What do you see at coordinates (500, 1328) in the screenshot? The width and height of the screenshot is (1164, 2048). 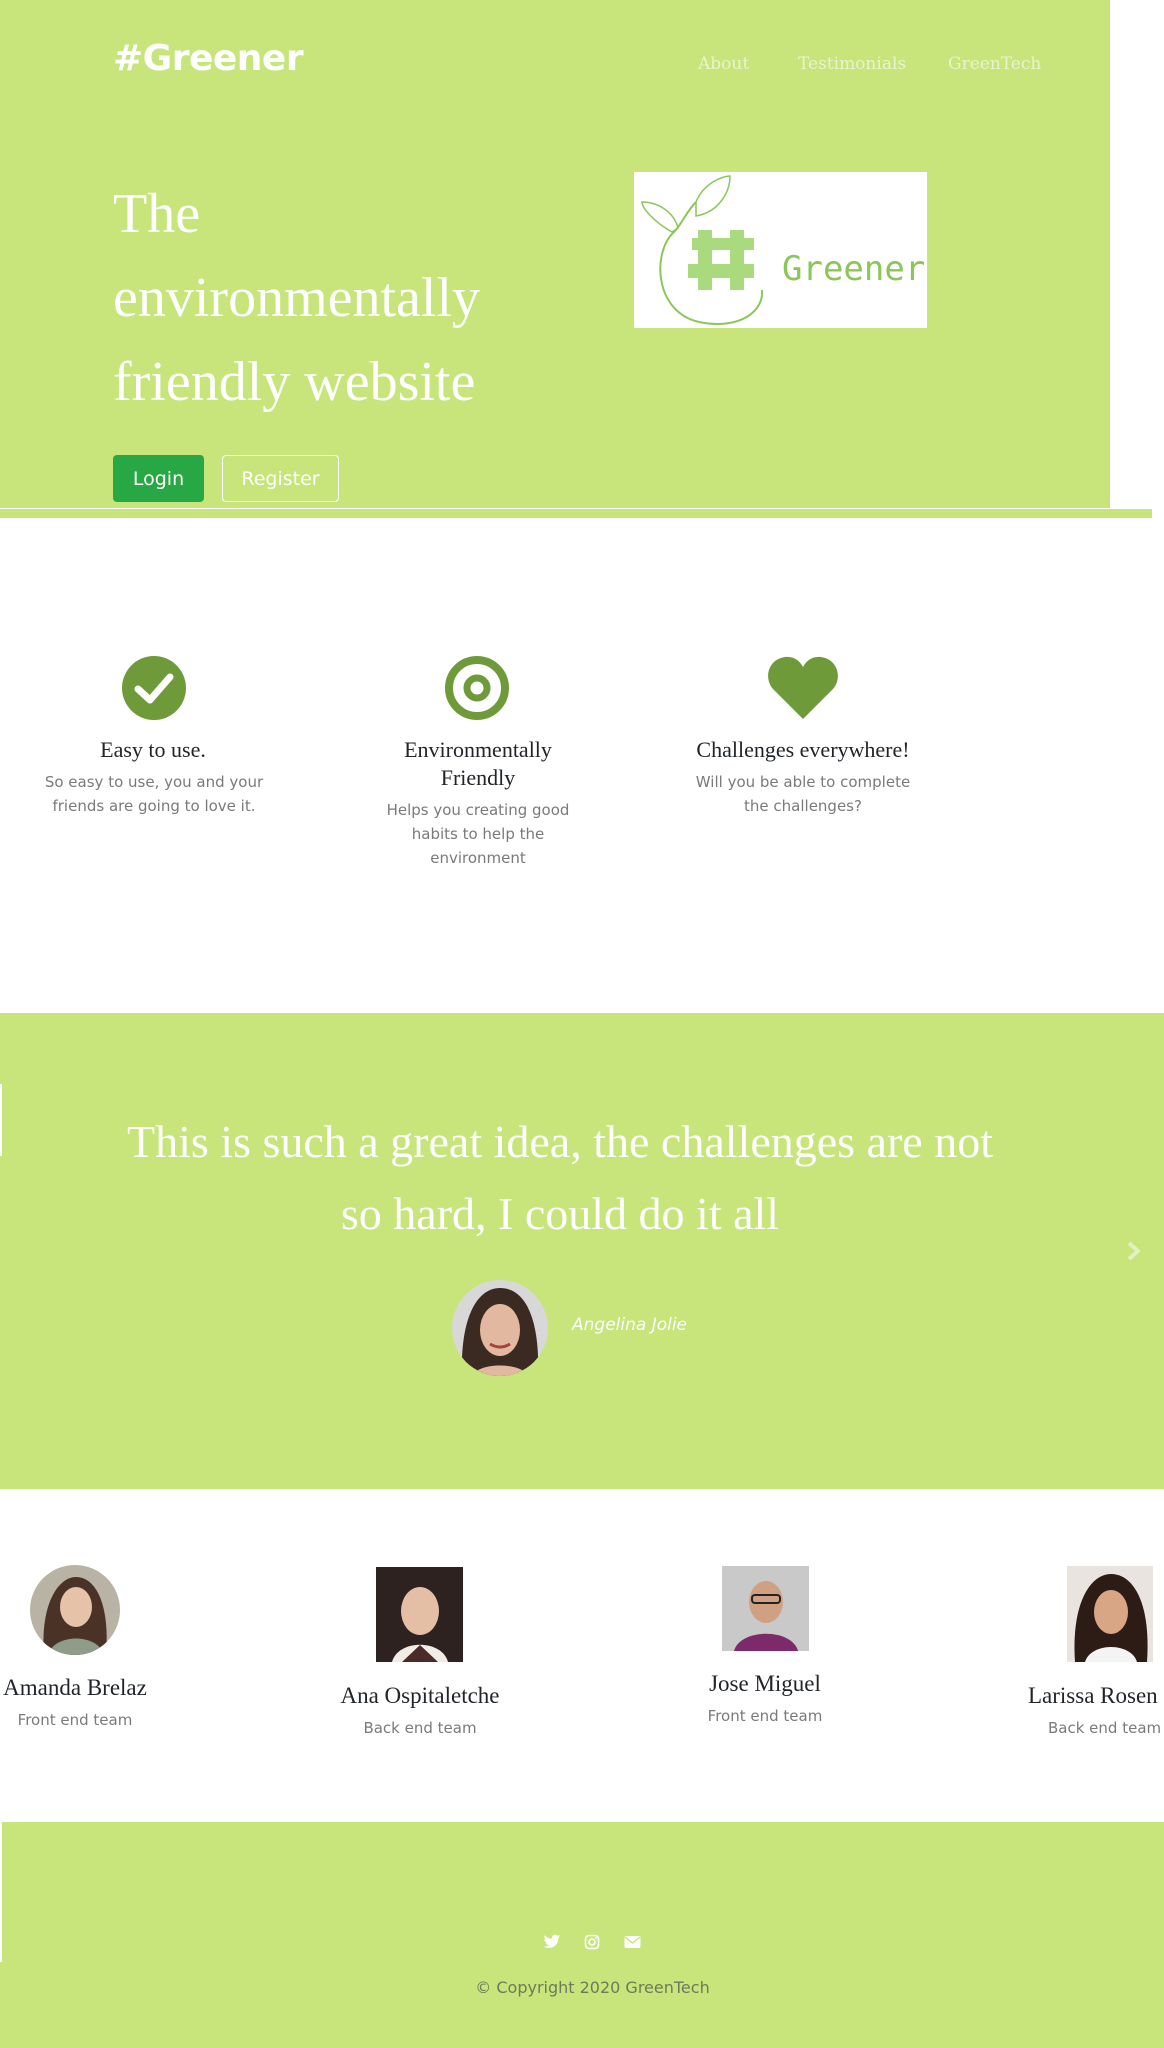 I see `testimonial-avatar` at bounding box center [500, 1328].